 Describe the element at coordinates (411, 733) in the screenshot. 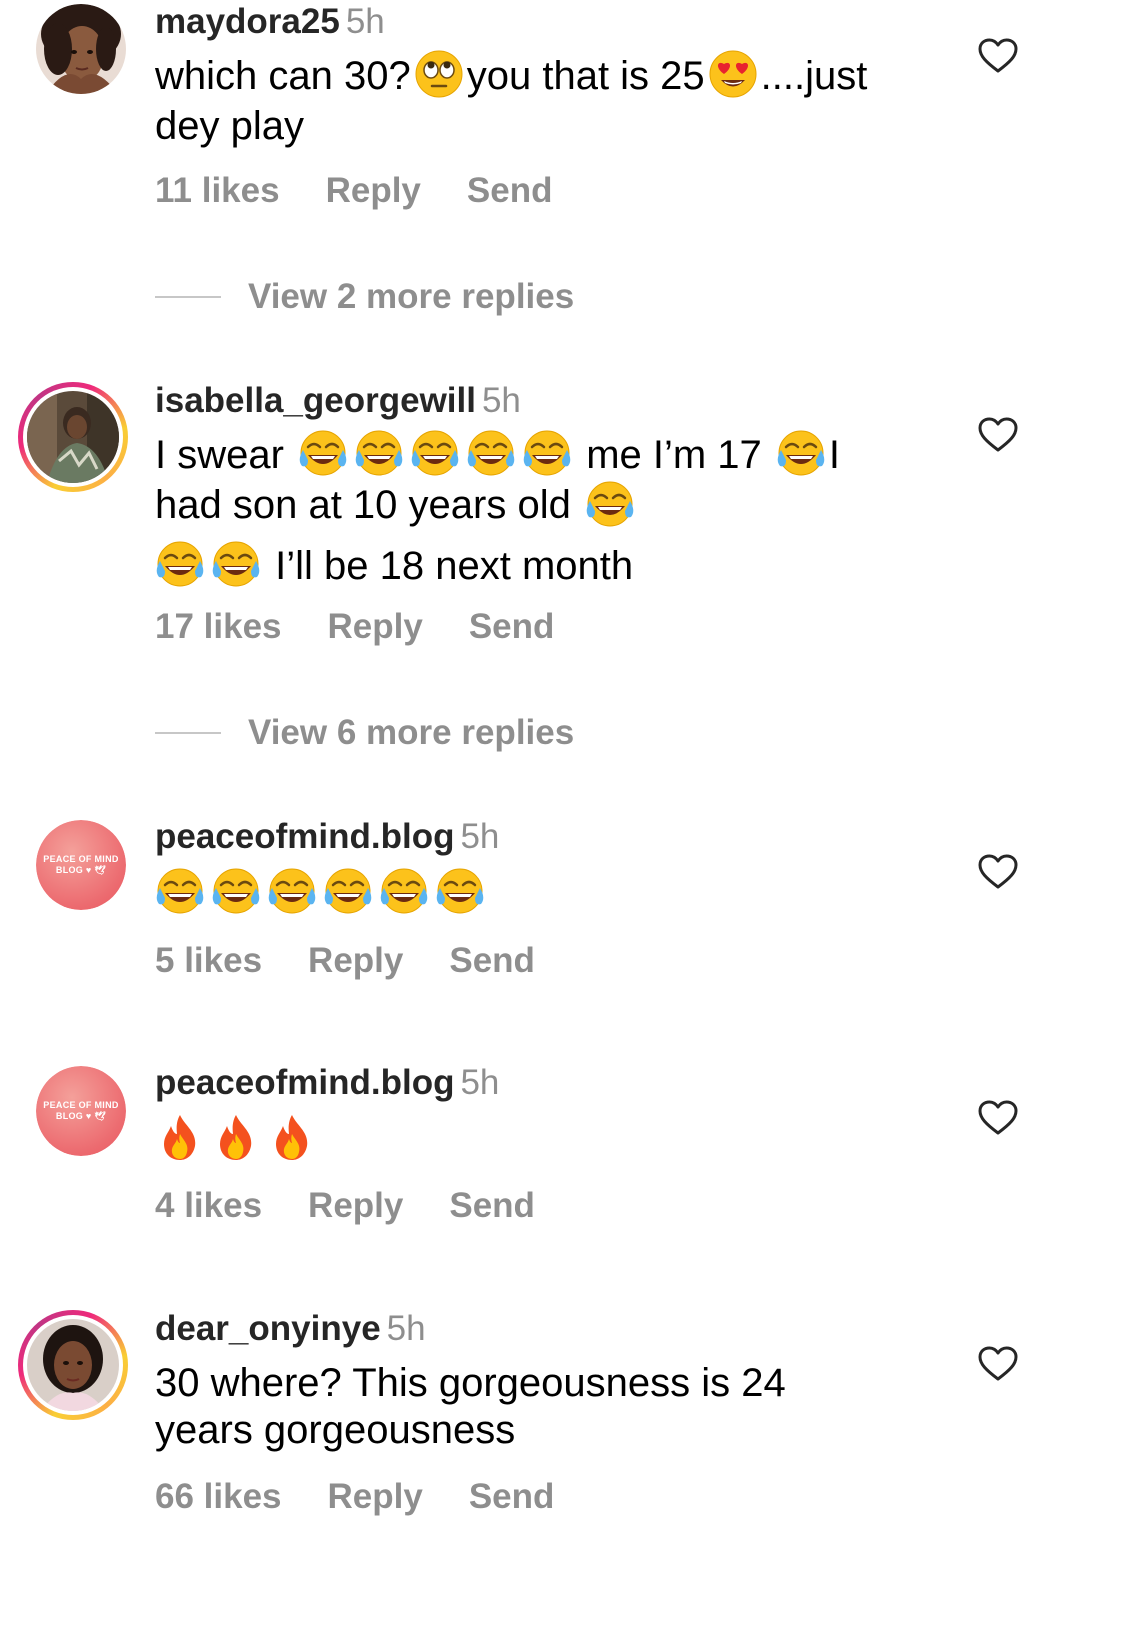

I see `view-replies-label: View 6 more replies` at that location.